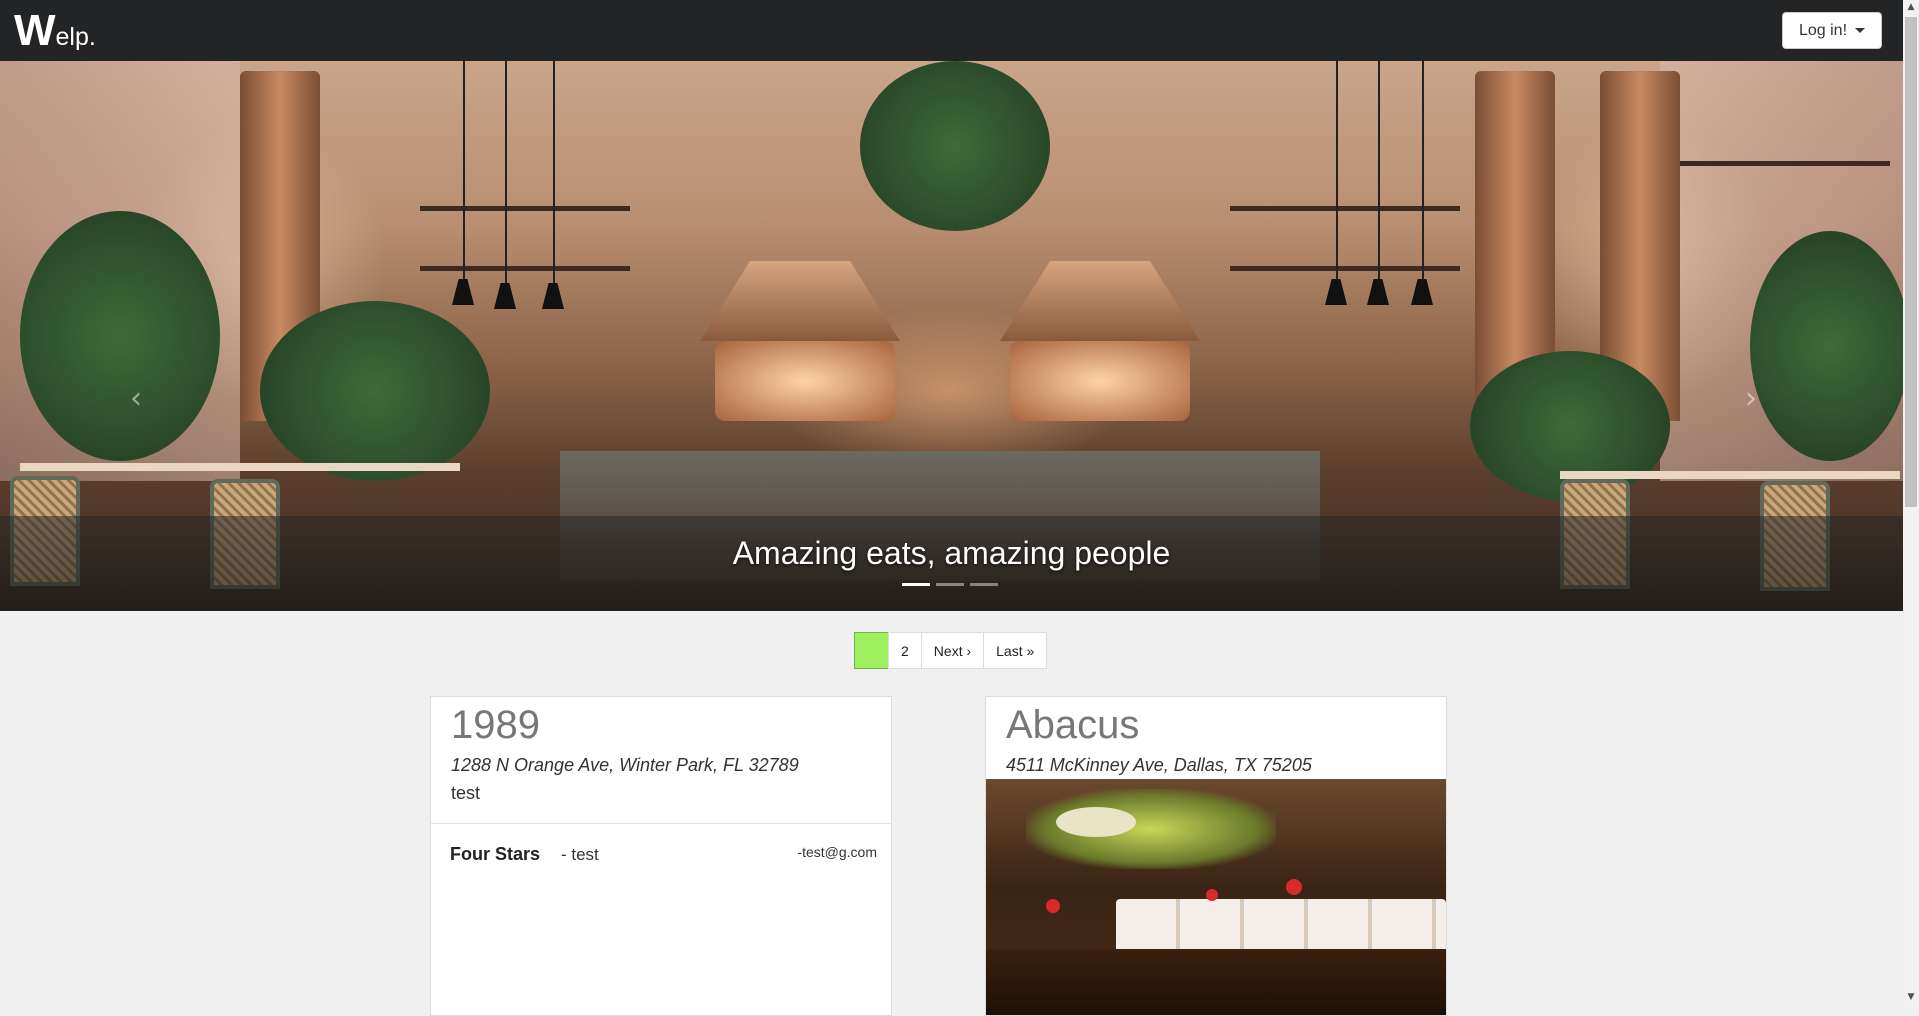  What do you see at coordinates (951, 30) in the screenshot?
I see `navbar: Welp. Log in!` at bounding box center [951, 30].